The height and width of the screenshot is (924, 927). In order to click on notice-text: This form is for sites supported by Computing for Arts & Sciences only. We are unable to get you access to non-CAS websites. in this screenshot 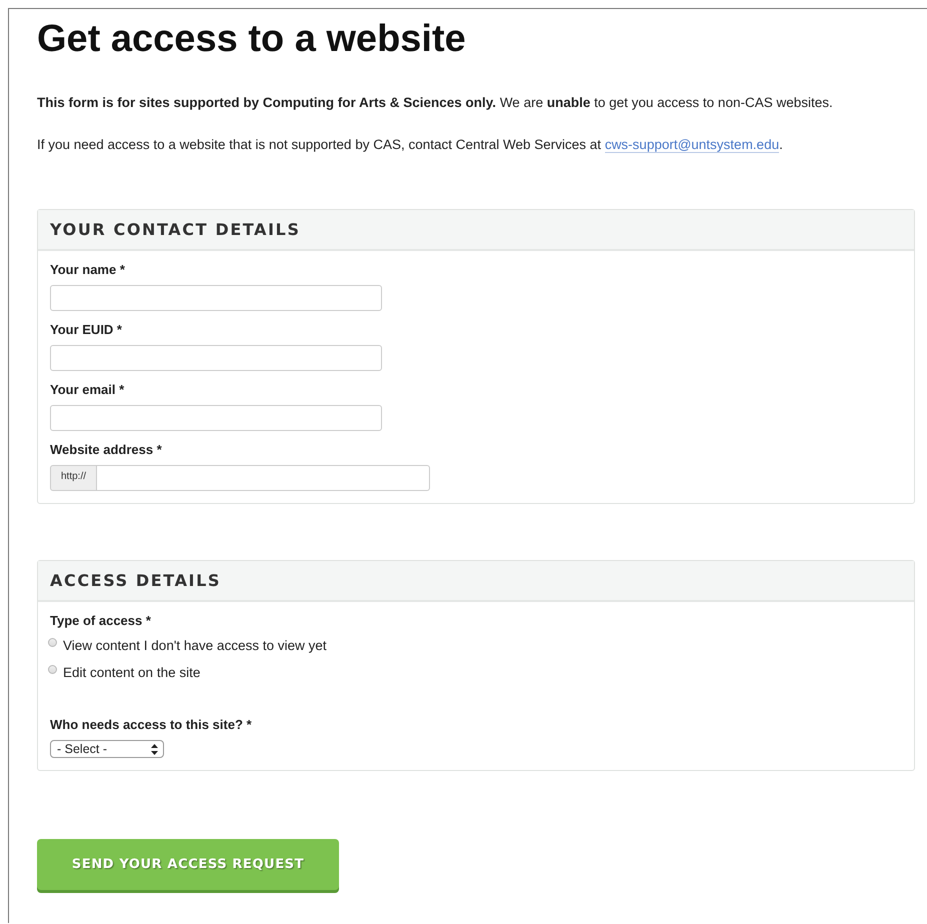, I will do `click(435, 103)`.